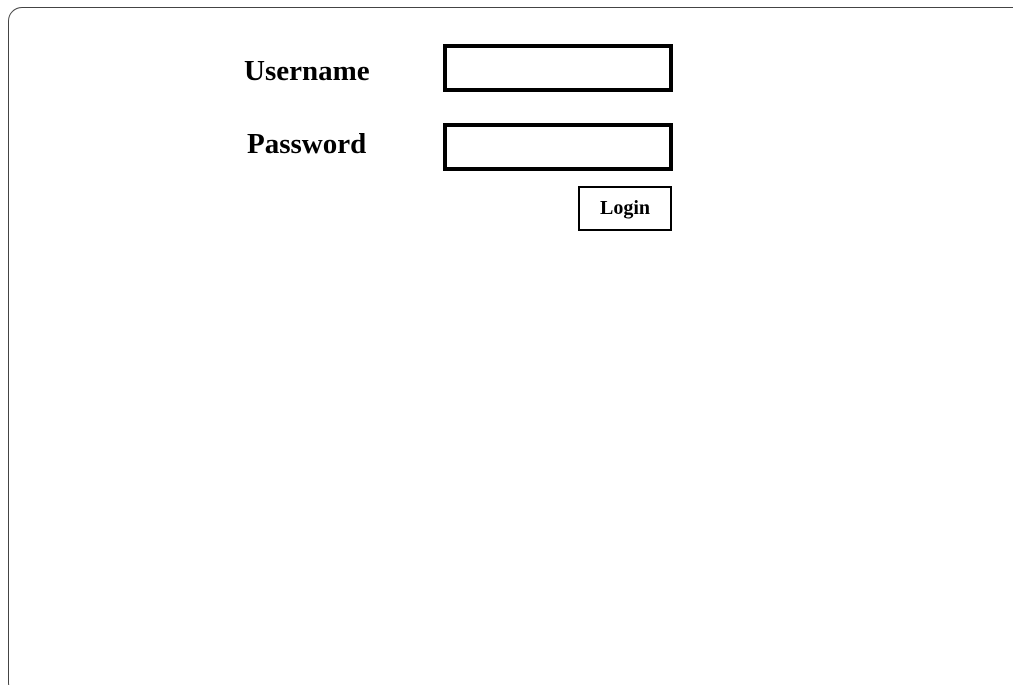  I want to click on password-label: Password, so click(307, 144).